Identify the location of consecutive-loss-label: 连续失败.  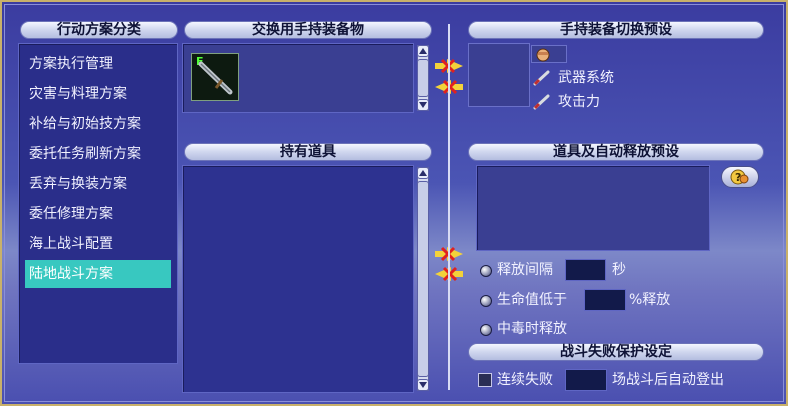
(525, 380).